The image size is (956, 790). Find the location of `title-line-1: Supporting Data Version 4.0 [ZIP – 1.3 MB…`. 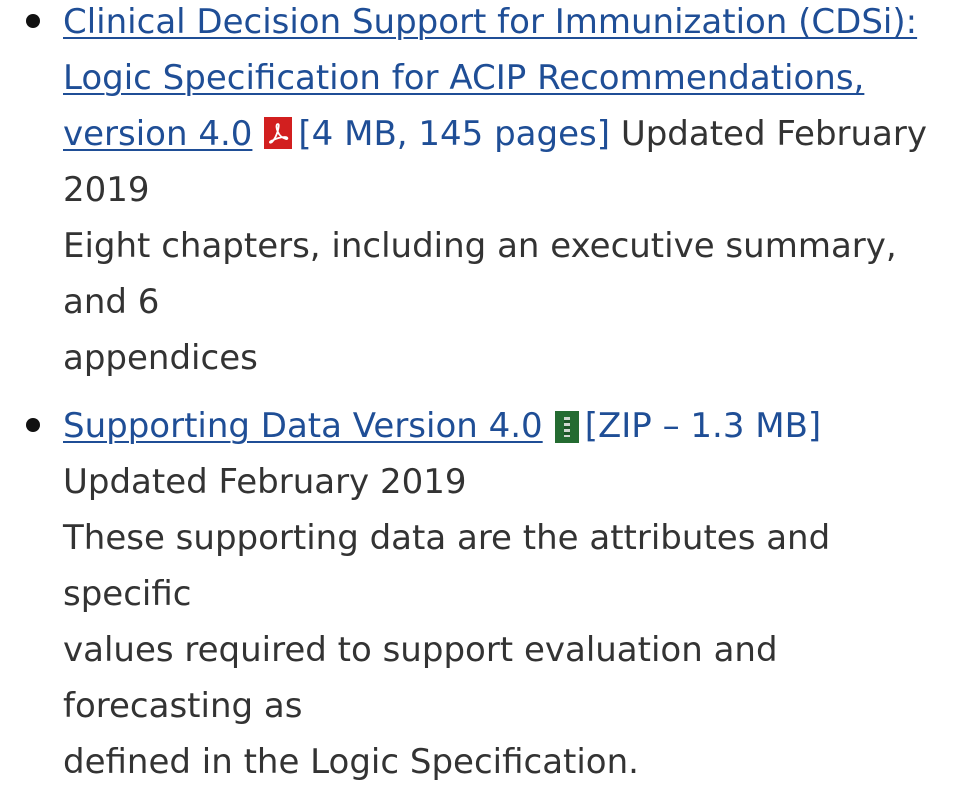

title-line-1: Supporting Data Version 4.0 [ZIP – 1.3 MB… is located at coordinates (502, 426).